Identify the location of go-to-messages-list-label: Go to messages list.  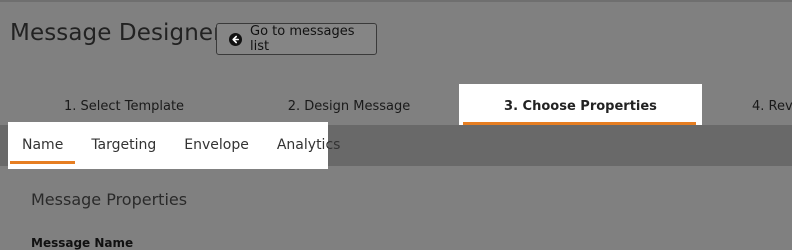
(302, 39).